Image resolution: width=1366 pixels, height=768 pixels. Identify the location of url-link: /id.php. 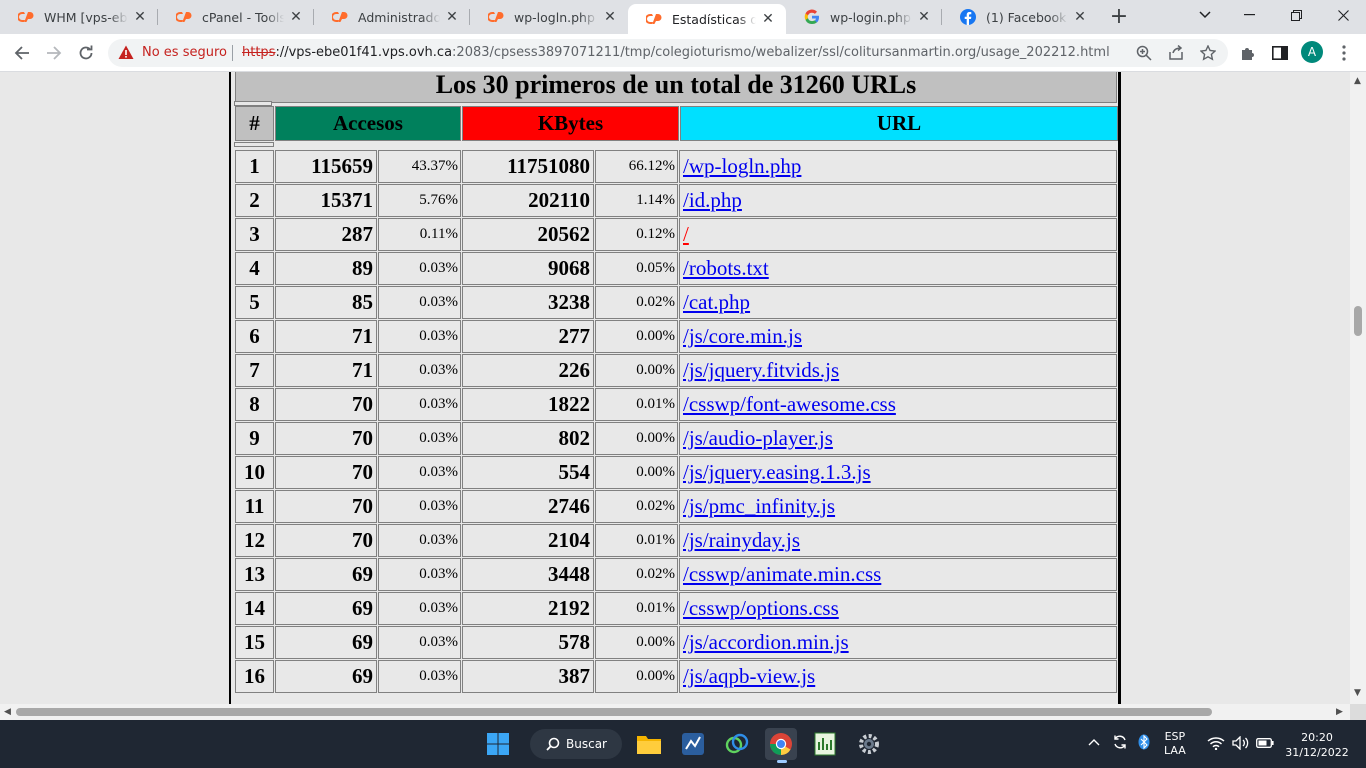
(712, 200).